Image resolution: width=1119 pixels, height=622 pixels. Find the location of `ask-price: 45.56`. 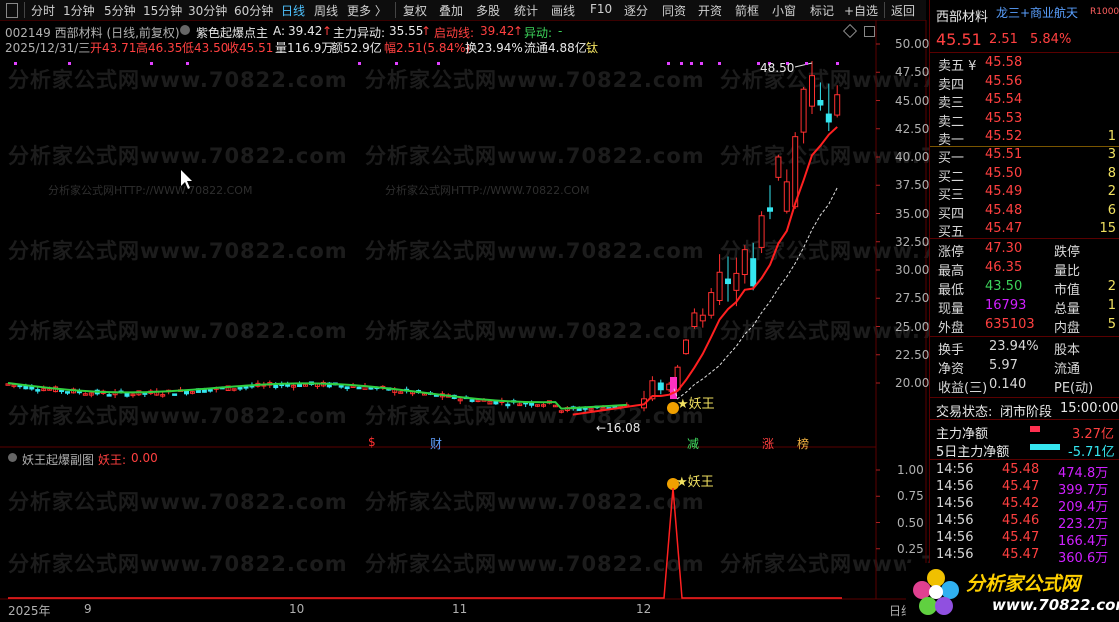

ask-price: 45.56 is located at coordinates (1004, 81).